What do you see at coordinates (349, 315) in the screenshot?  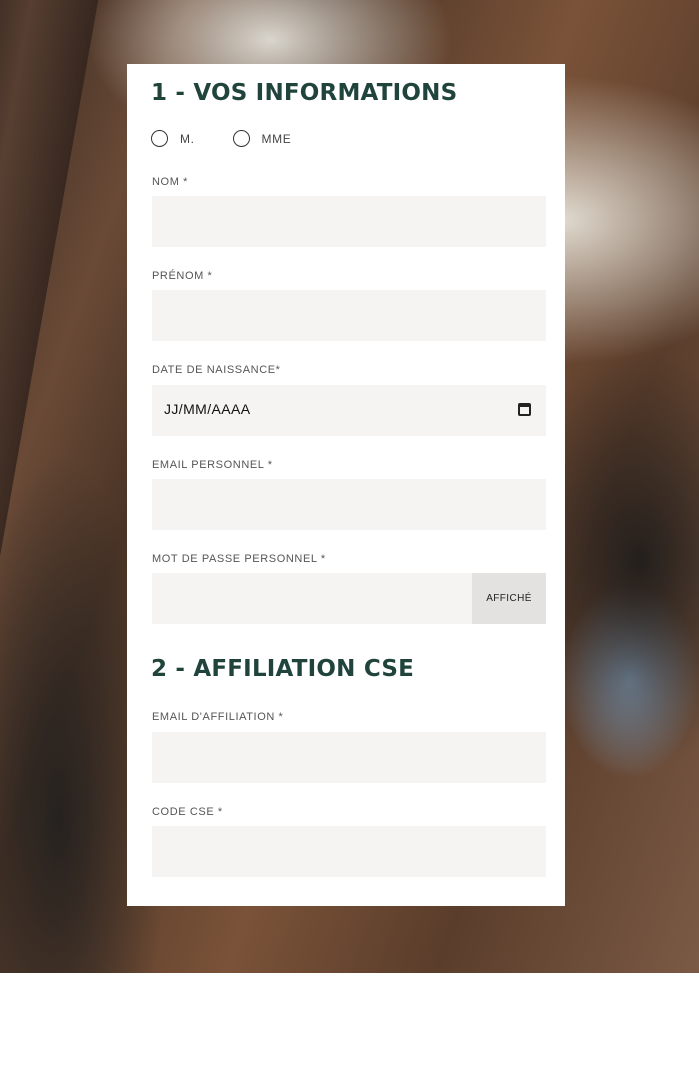 I see `prenom-input` at bounding box center [349, 315].